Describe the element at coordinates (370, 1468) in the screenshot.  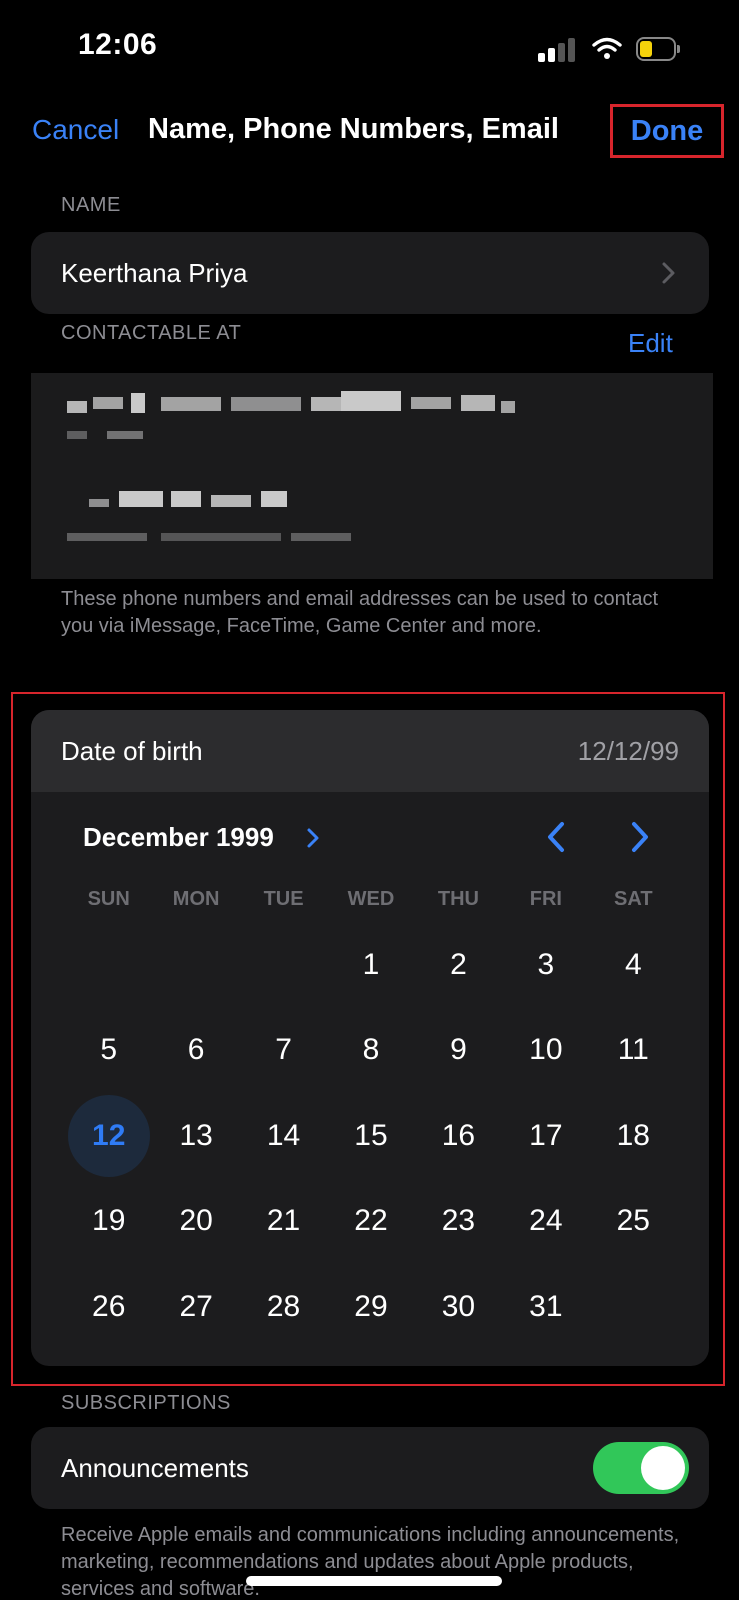
I see `announcements-row: Announcements` at that location.